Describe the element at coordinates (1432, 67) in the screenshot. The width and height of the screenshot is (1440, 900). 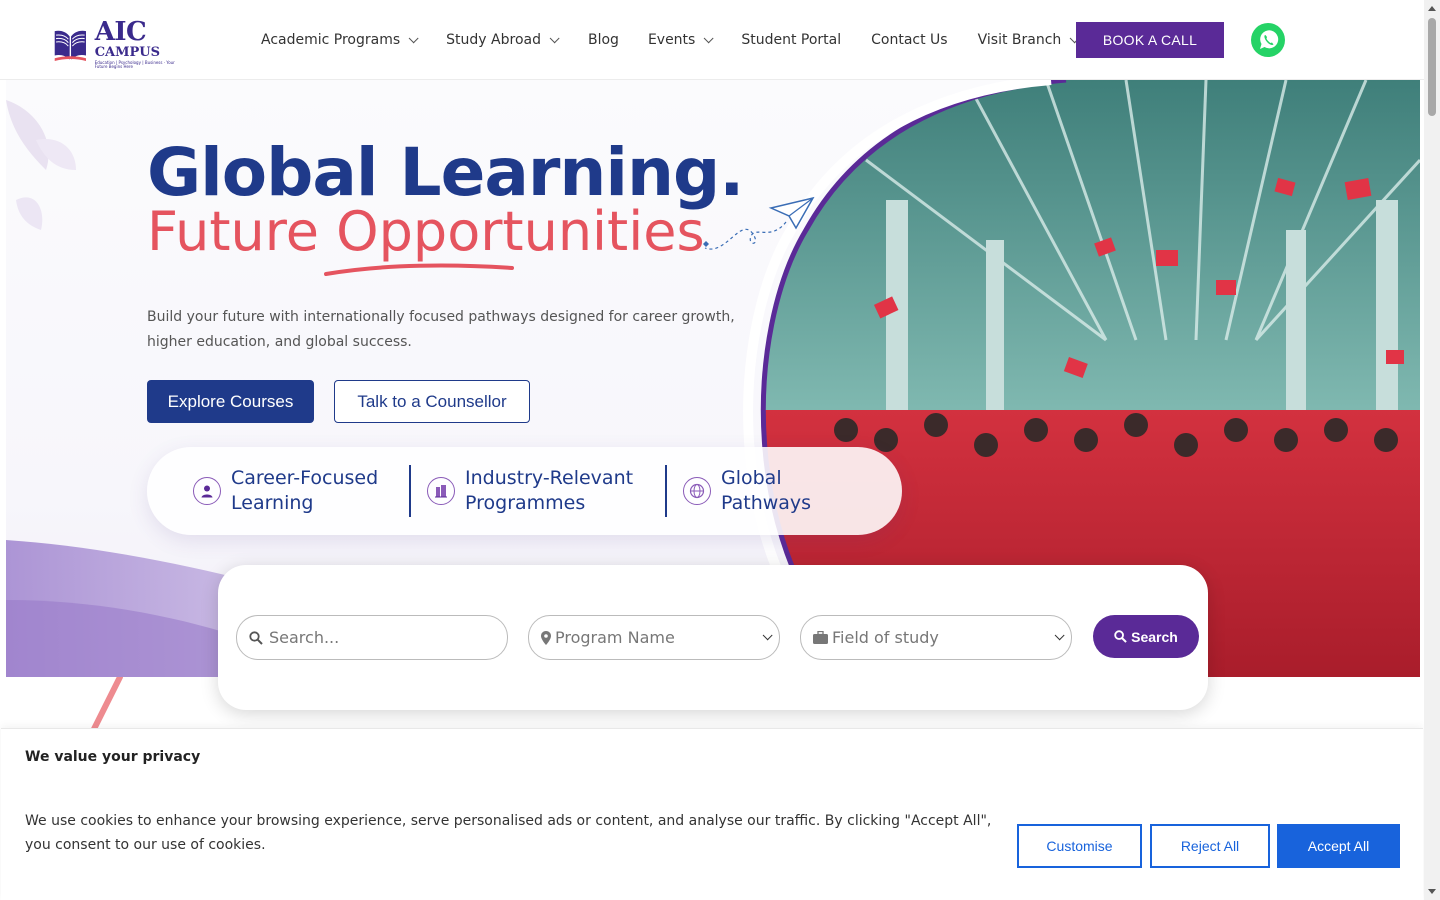
I see `scrollbar-thumb` at that location.